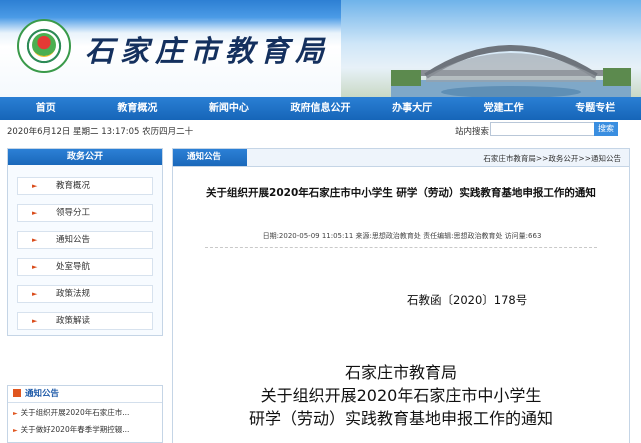 This screenshot has height=443, width=641. What do you see at coordinates (473, 132) in the screenshot?
I see `search-label: 站内搜索:` at bounding box center [473, 132].